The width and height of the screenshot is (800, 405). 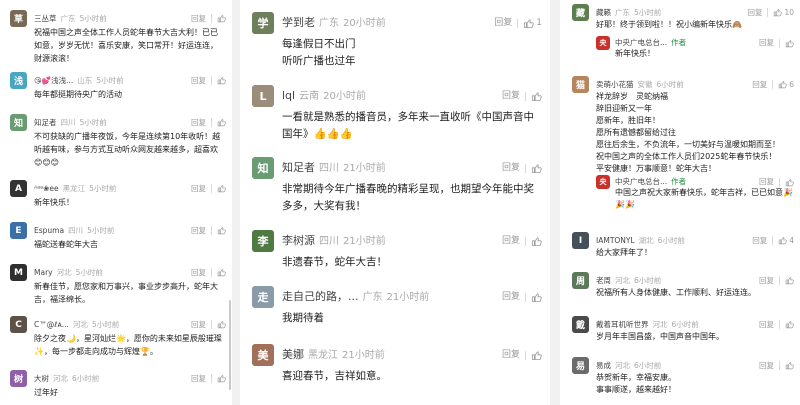 I want to click on avatar-initial: I, so click(x=580, y=240).